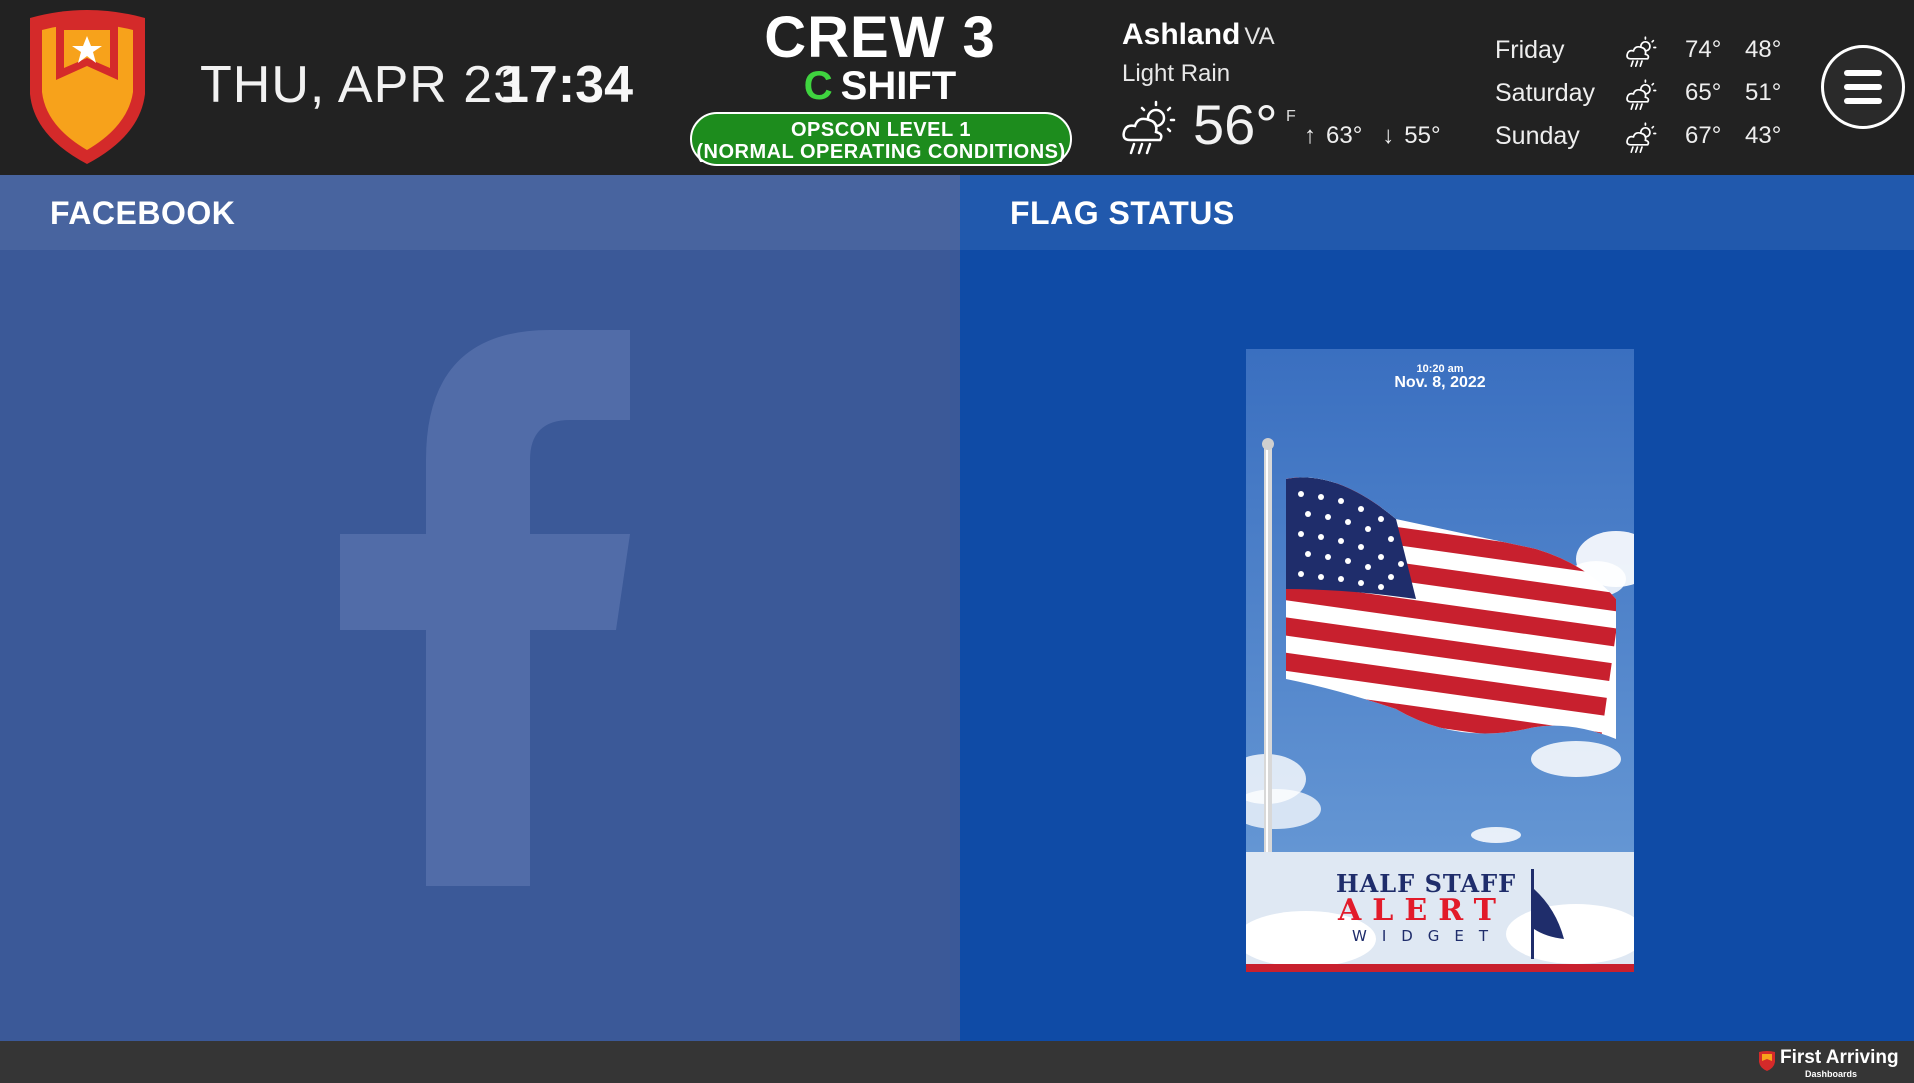 The width and height of the screenshot is (1914, 1083). I want to click on hamburger-icon, so click(1863, 73).